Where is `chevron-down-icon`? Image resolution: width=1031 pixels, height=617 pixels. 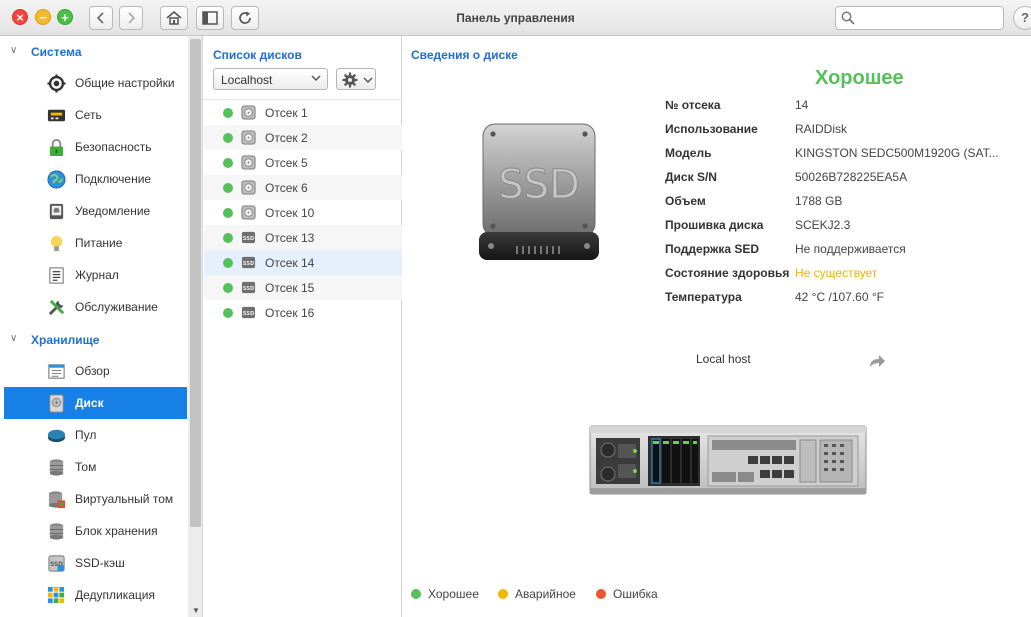
chevron-down-icon is located at coordinates (316, 78).